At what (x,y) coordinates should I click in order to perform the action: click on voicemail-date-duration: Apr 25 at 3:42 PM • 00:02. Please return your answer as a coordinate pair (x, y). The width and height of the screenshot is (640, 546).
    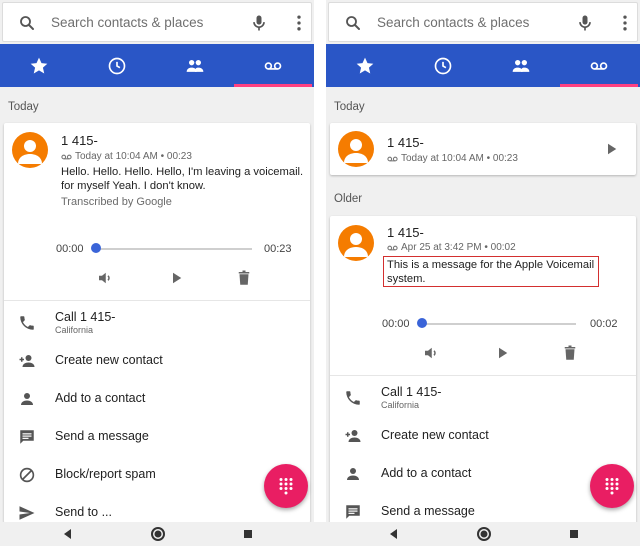
    Looking at the image, I should click on (458, 247).